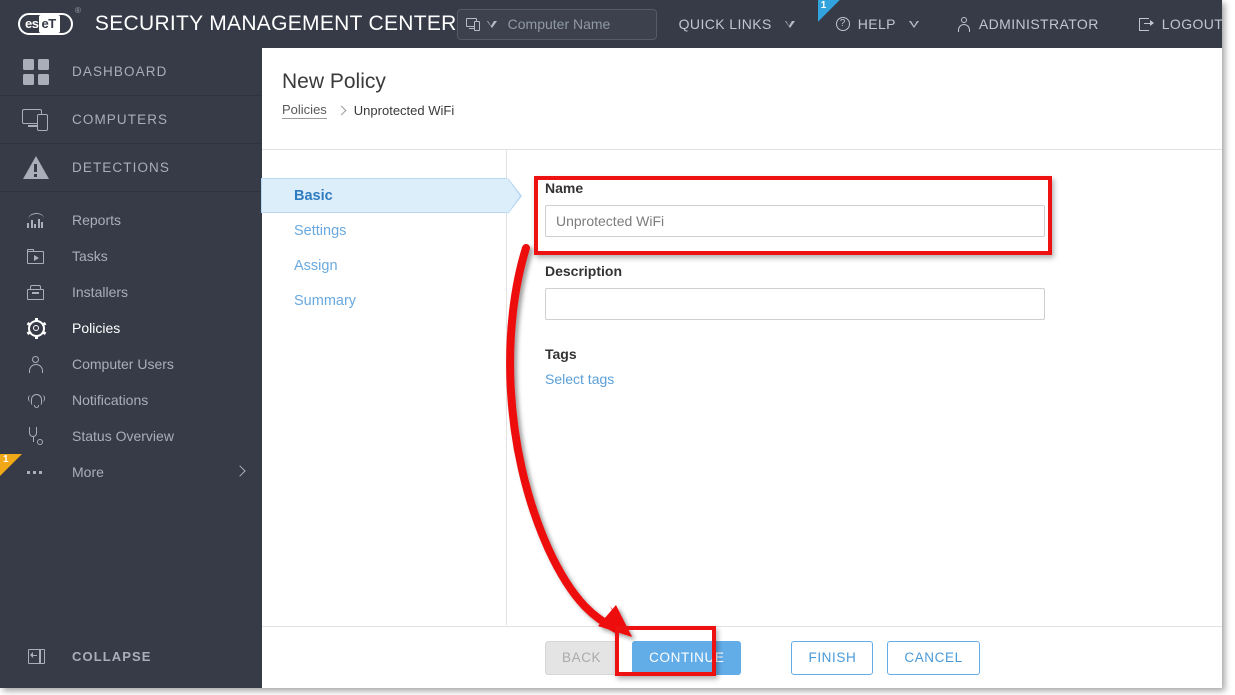  Describe the element at coordinates (384, 300) in the screenshot. I see `wizard-step-summary: Summary` at that location.